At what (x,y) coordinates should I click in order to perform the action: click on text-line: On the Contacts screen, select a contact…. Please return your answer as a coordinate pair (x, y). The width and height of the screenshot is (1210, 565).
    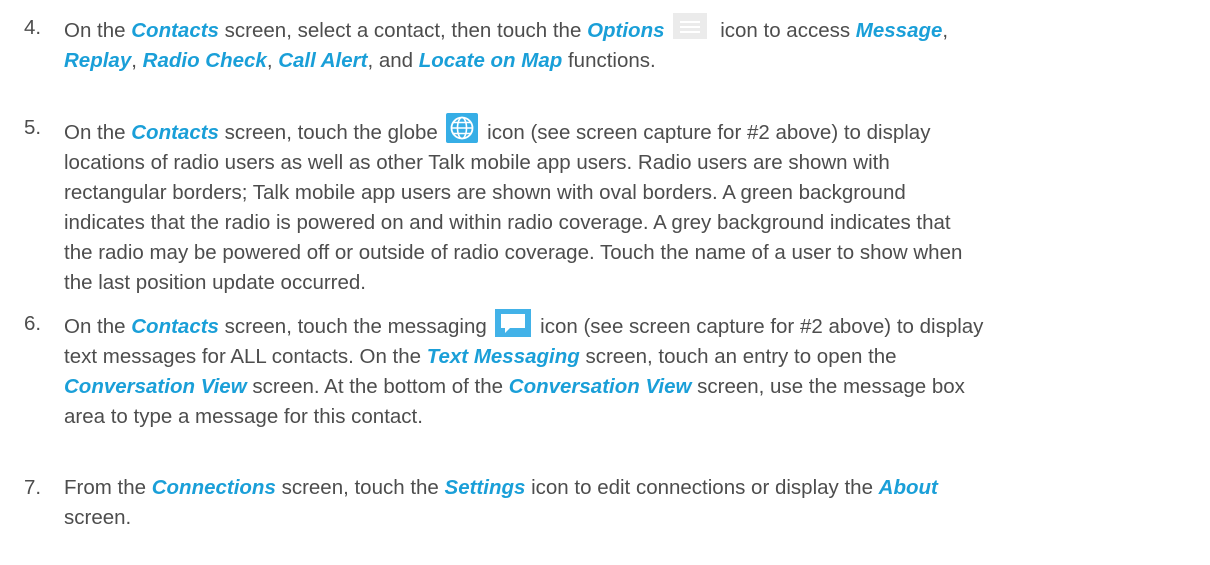
    Looking at the image, I should click on (629, 29).